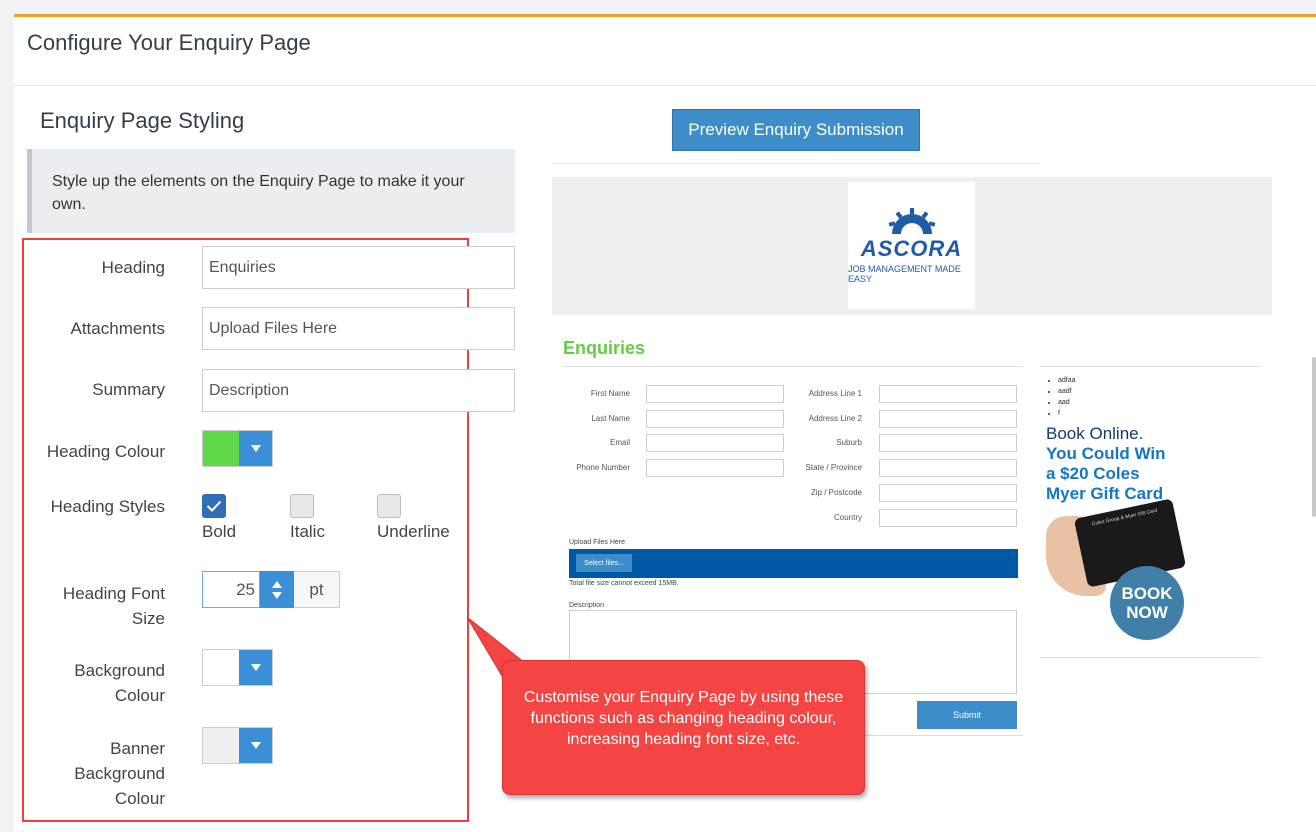 The image size is (1316, 832). I want to click on font-size-stepper: 25 pt, so click(271, 589).